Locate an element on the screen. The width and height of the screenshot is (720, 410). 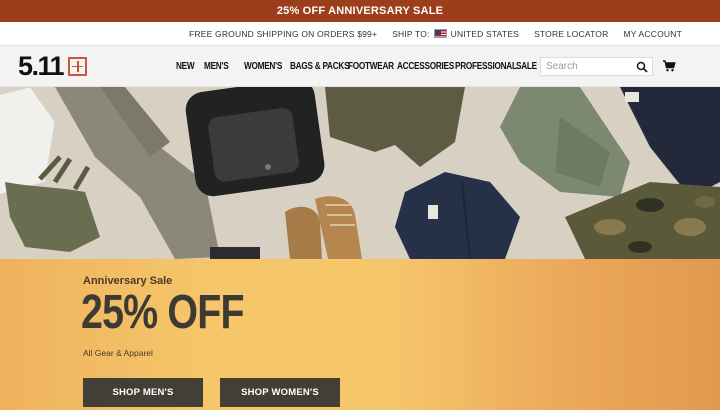
ship-to-label: SHIP TO: is located at coordinates (411, 33).